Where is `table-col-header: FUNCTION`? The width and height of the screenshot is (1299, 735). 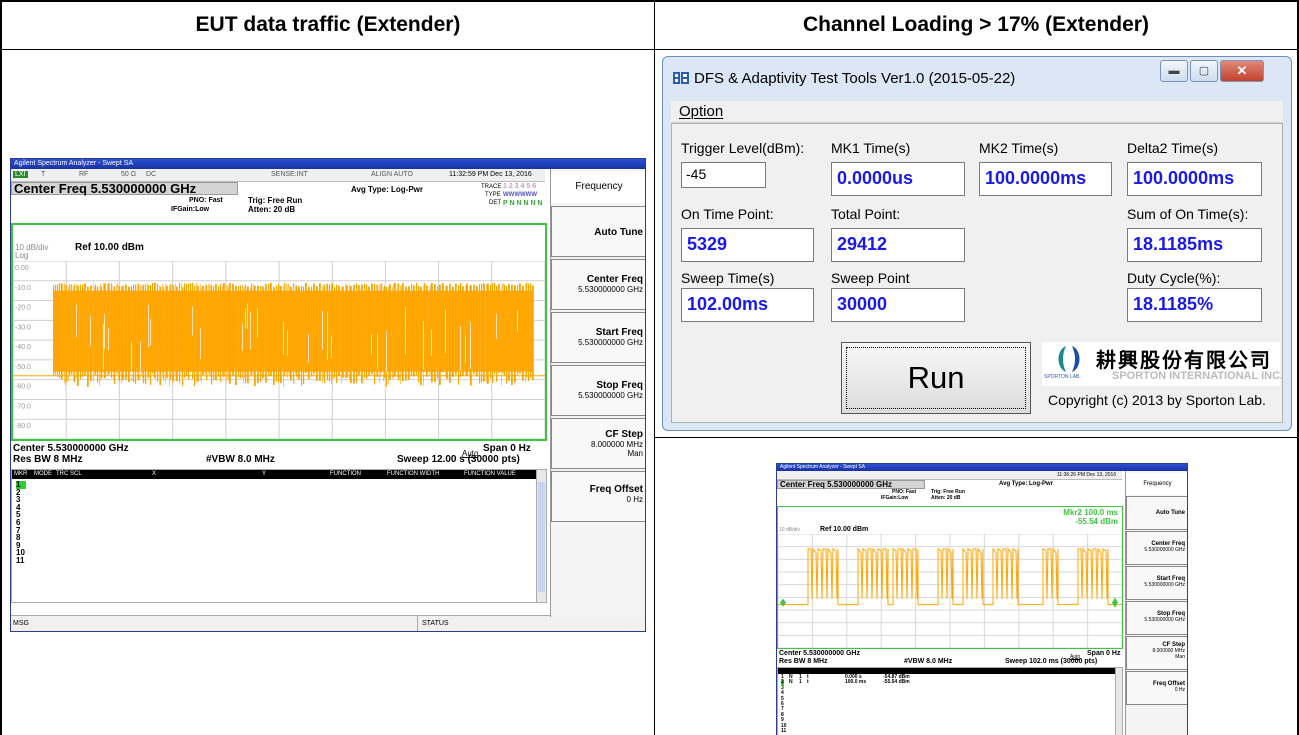 table-col-header: FUNCTION is located at coordinates (345, 474).